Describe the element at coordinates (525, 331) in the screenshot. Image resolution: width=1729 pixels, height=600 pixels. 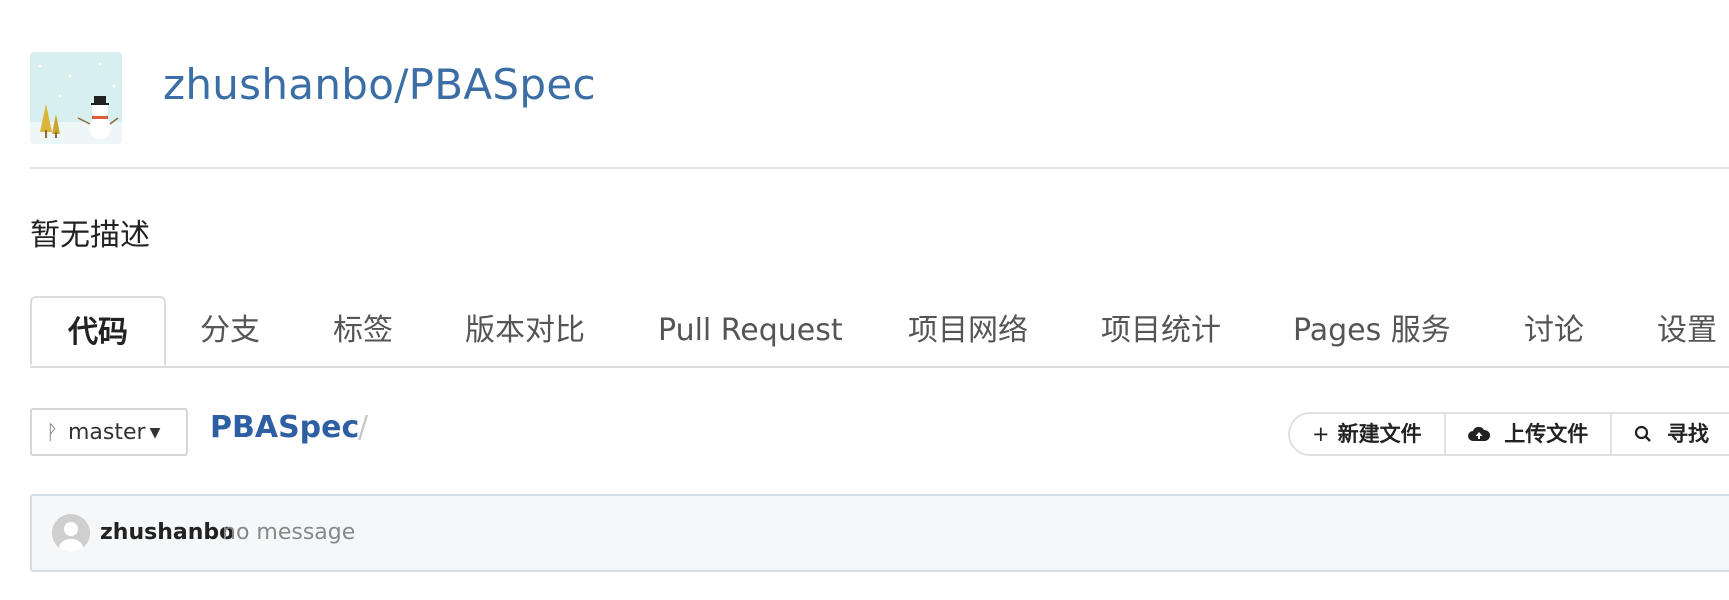
I see `tab-compare: 版本对比` at that location.